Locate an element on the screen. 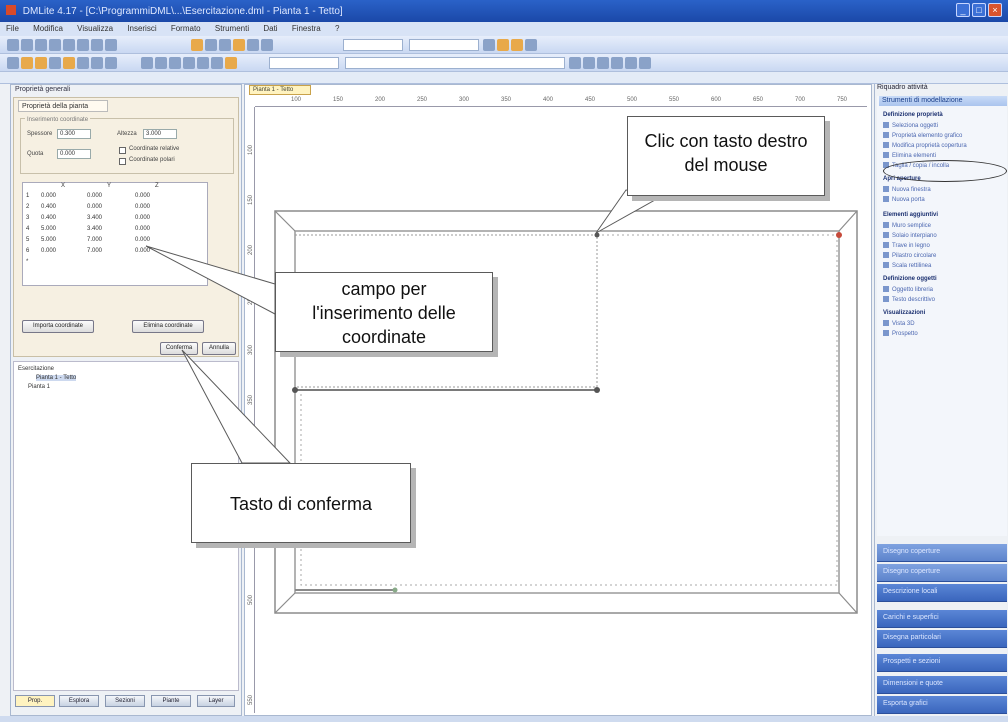  stair-icon is located at coordinates (111, 63).